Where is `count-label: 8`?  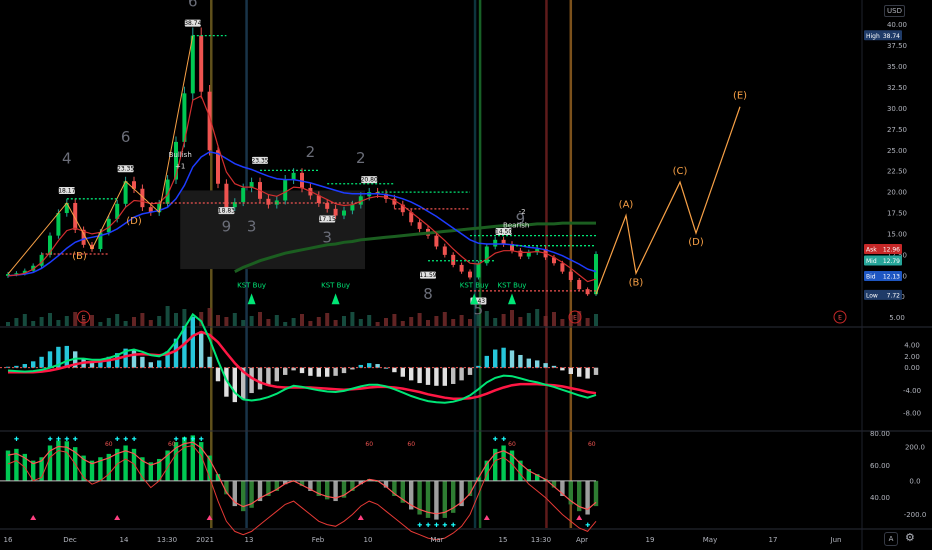
count-label: 8 is located at coordinates (428, 294).